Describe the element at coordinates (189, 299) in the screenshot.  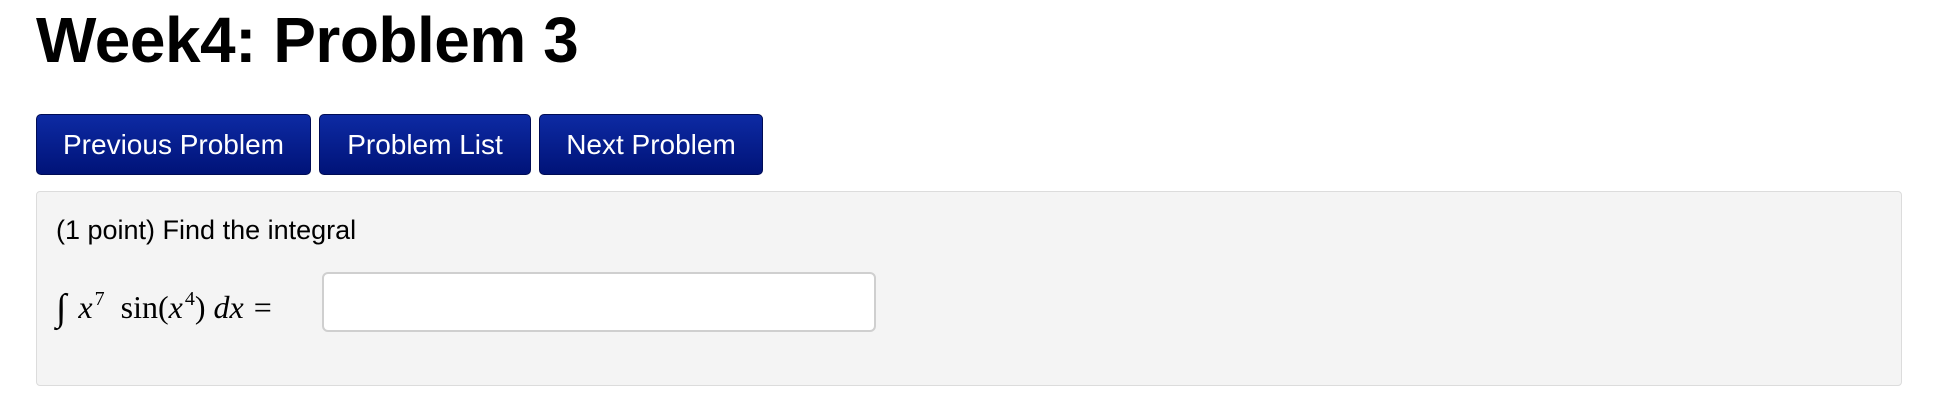
I see `inner-exponent: 4` at that location.